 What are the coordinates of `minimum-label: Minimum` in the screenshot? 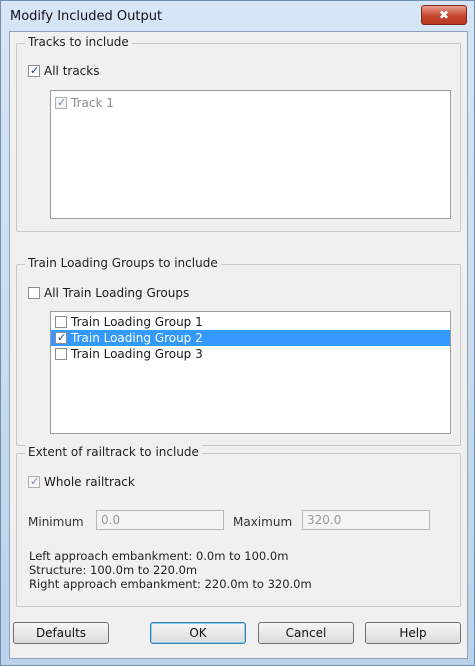 It's located at (56, 522).